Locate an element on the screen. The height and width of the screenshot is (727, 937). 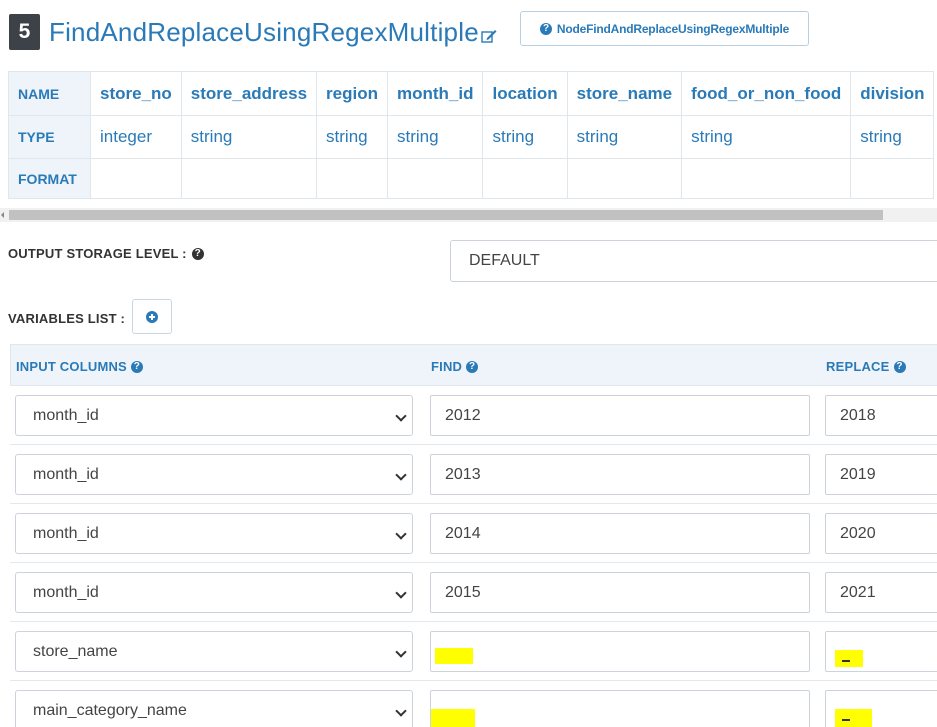
table-row: store_name is located at coordinates (473, 651).